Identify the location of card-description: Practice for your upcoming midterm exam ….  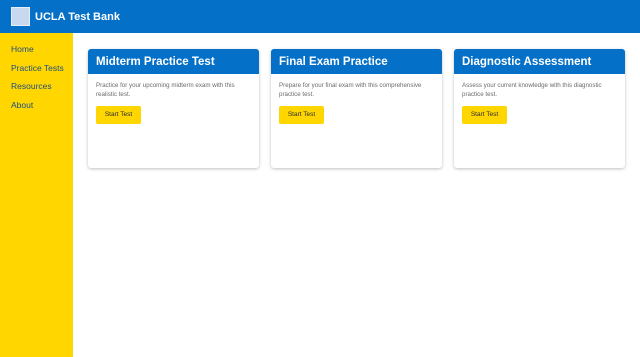
(165, 90).